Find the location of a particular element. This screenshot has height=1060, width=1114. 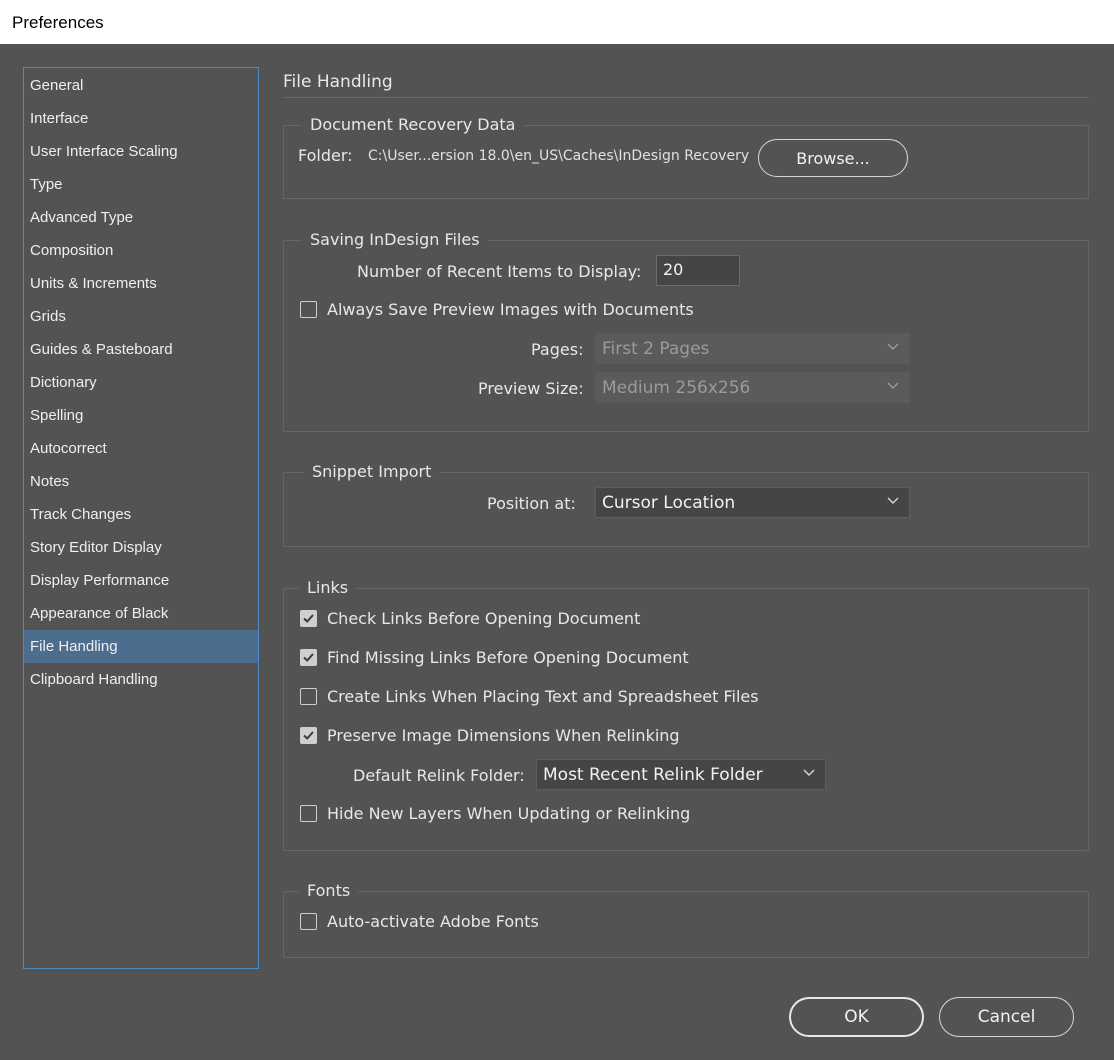

preview-size-dropdown: Medium 256x256 is located at coordinates (752, 387).